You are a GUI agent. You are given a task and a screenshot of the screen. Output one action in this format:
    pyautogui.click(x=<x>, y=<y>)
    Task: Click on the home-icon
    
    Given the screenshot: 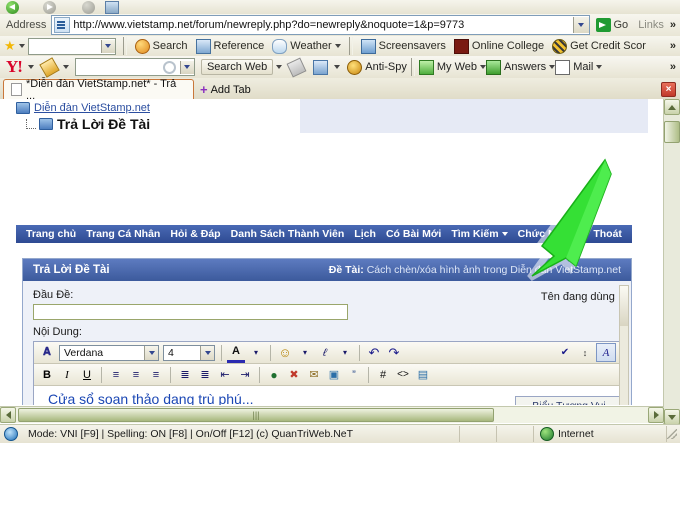 What is the action you would take?
    pyautogui.click(x=112, y=7)
    